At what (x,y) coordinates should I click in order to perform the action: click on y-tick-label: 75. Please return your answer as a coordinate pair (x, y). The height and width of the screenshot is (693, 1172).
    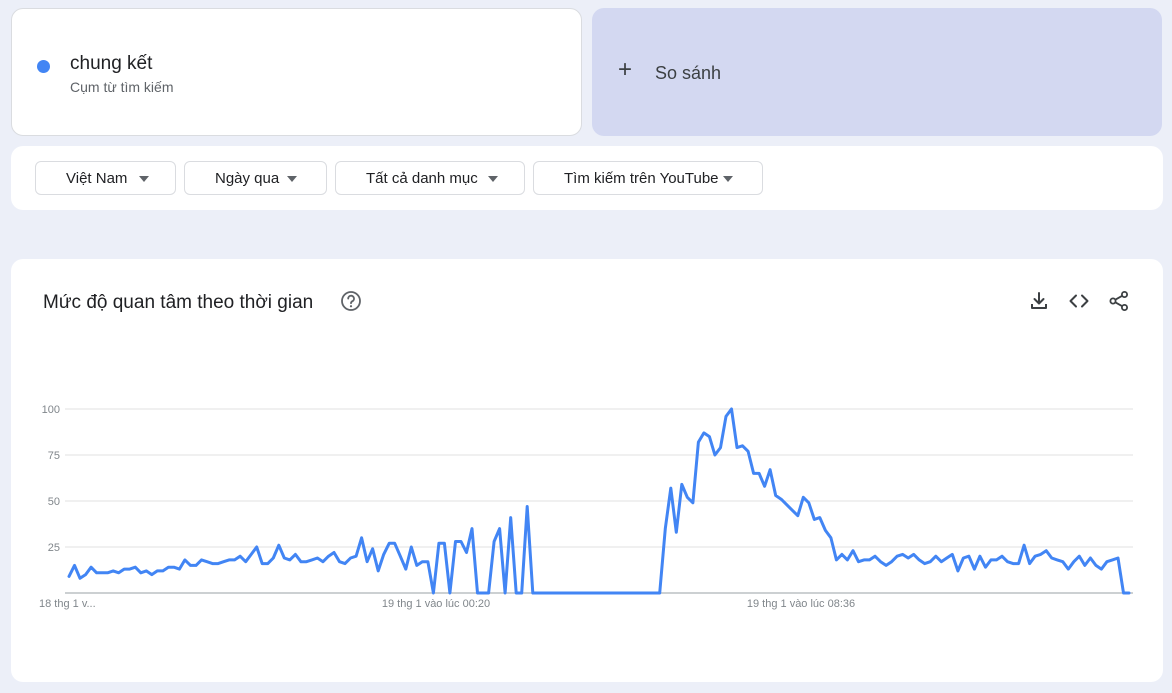
    Looking at the image, I should click on (54, 456).